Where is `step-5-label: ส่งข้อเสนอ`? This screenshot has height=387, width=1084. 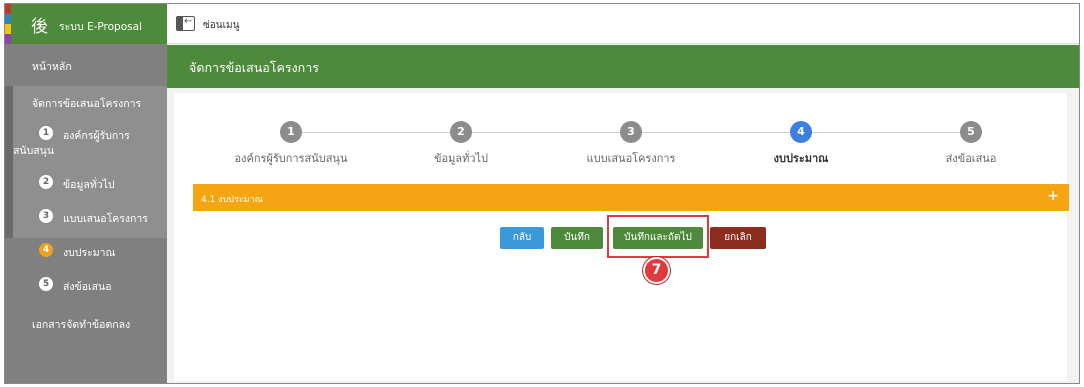 step-5-label: ส่งข้อเสนอ is located at coordinates (971, 158).